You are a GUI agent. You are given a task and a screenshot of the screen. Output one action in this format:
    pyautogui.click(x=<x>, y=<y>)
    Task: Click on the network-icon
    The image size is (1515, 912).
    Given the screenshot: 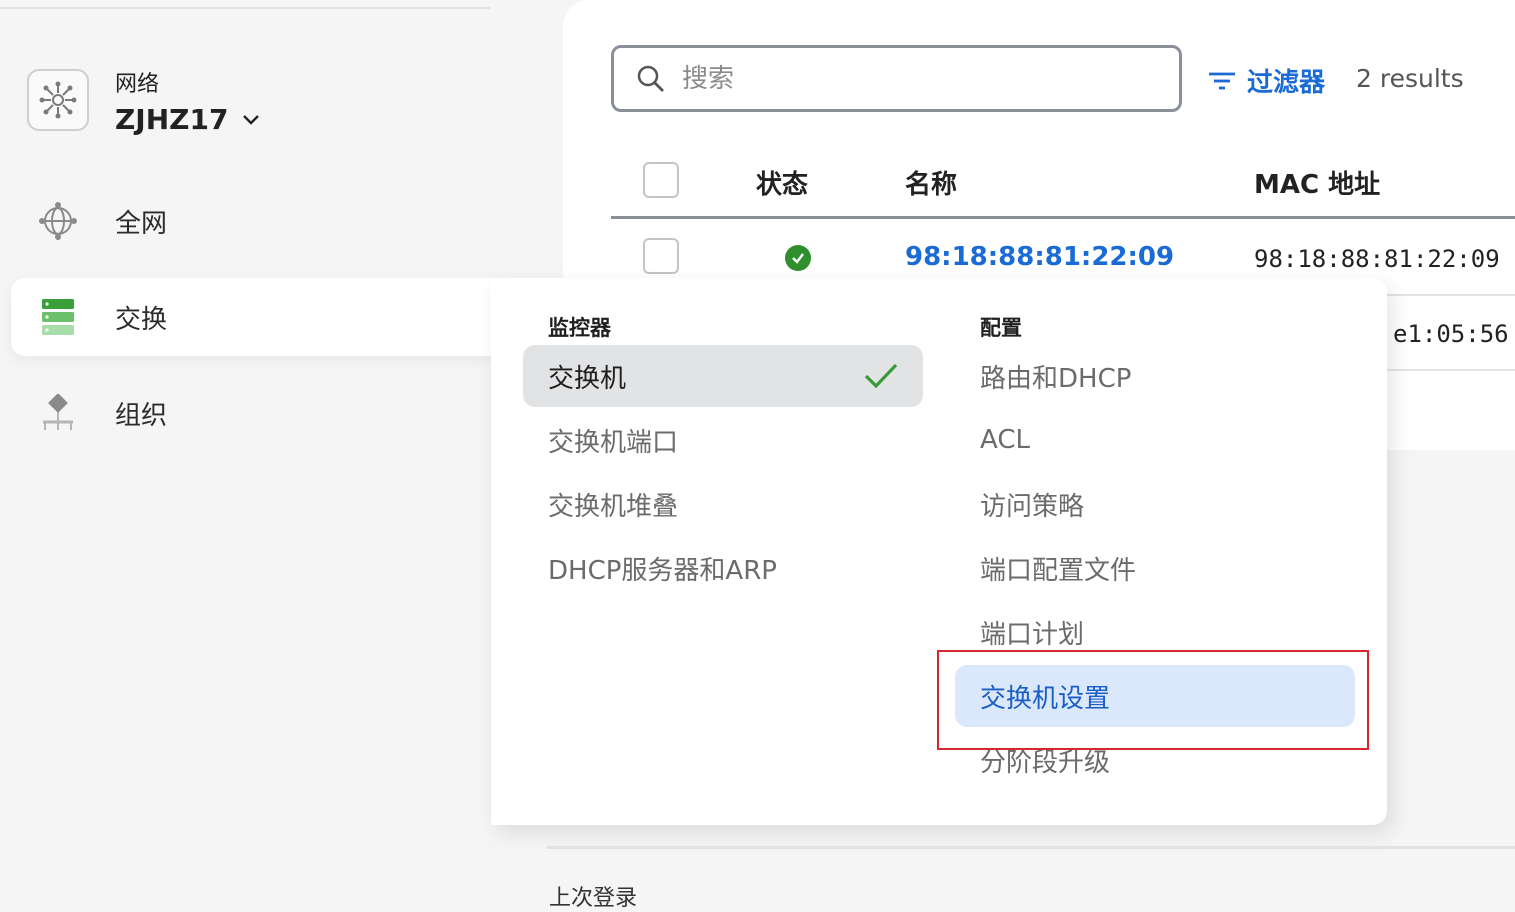 What is the action you would take?
    pyautogui.click(x=58, y=100)
    